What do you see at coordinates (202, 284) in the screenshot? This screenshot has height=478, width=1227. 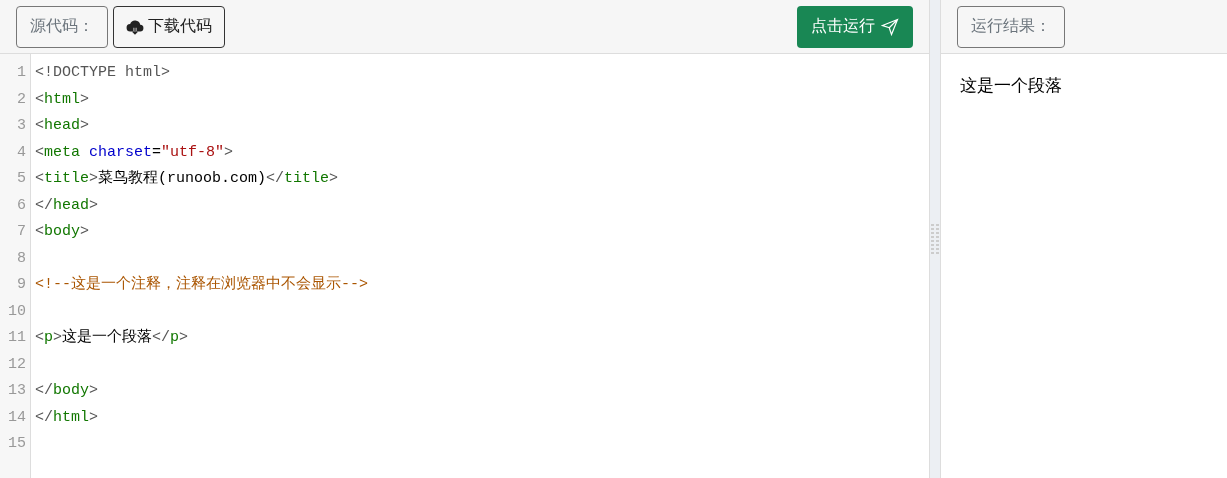 I see `code-line: <!--这是一个注释，注释在浏览器中不会显示-->` at bounding box center [202, 284].